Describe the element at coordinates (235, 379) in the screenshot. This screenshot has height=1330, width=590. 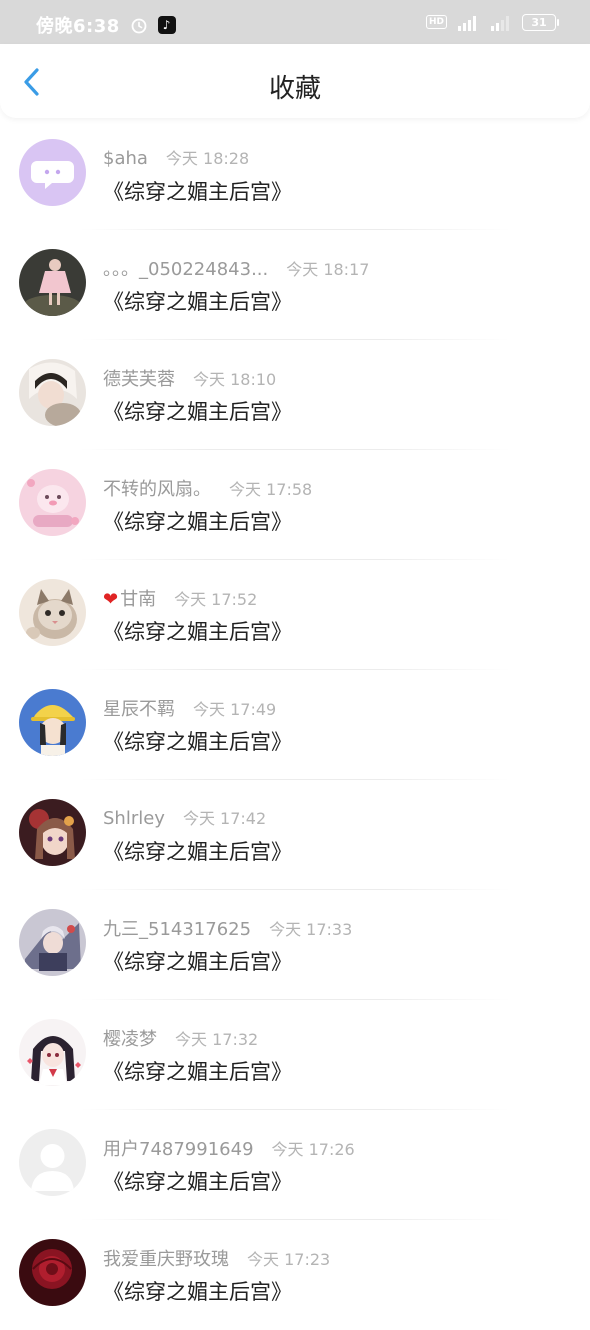
I see `timestamp: 今天 18:10` at that location.